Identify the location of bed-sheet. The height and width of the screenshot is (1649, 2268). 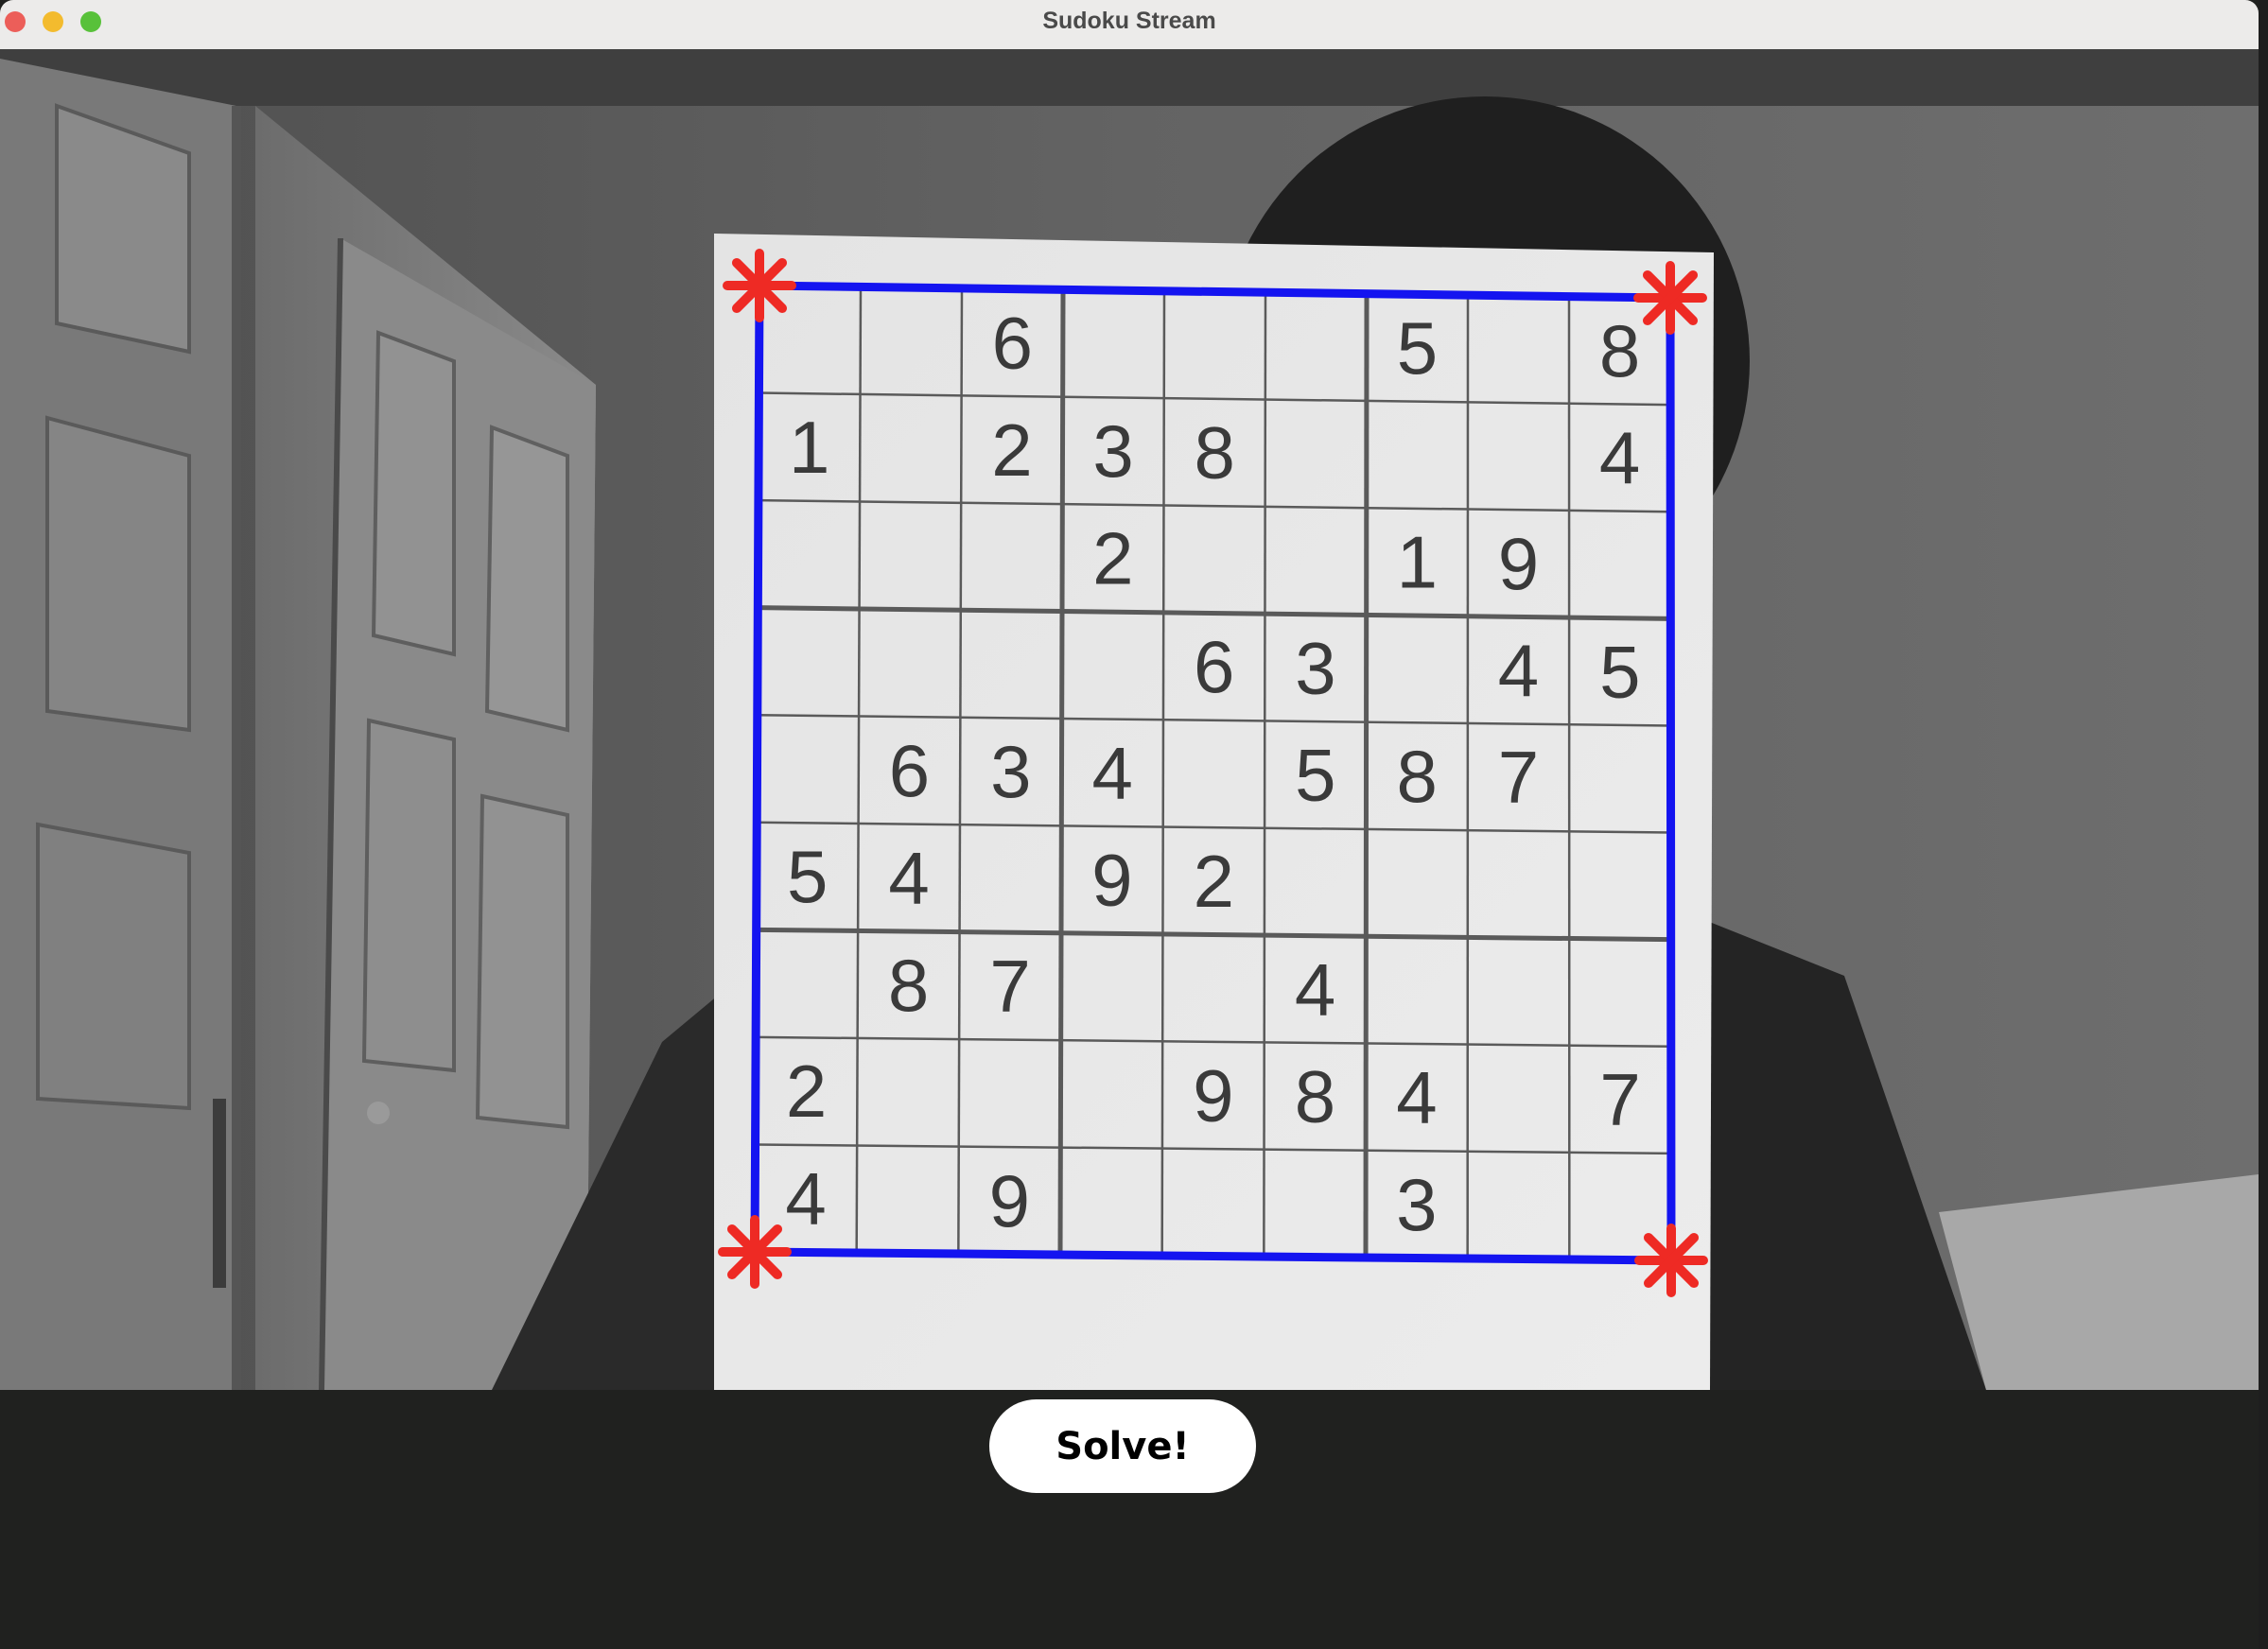
(2099, 1282).